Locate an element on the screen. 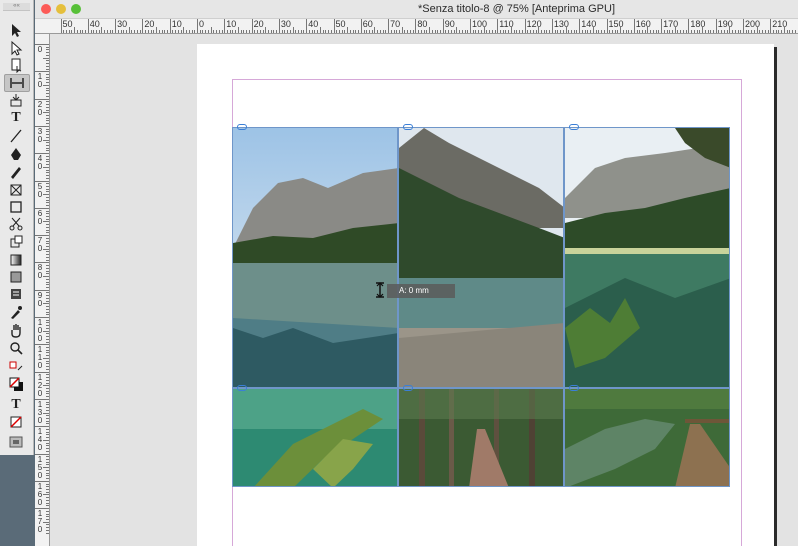 The height and width of the screenshot is (546, 798). type-tool-button: T is located at coordinates (16, 118).